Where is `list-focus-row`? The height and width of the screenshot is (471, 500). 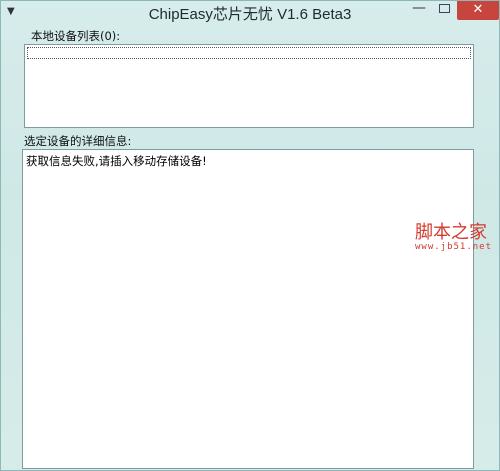
list-focus-row is located at coordinates (249, 53).